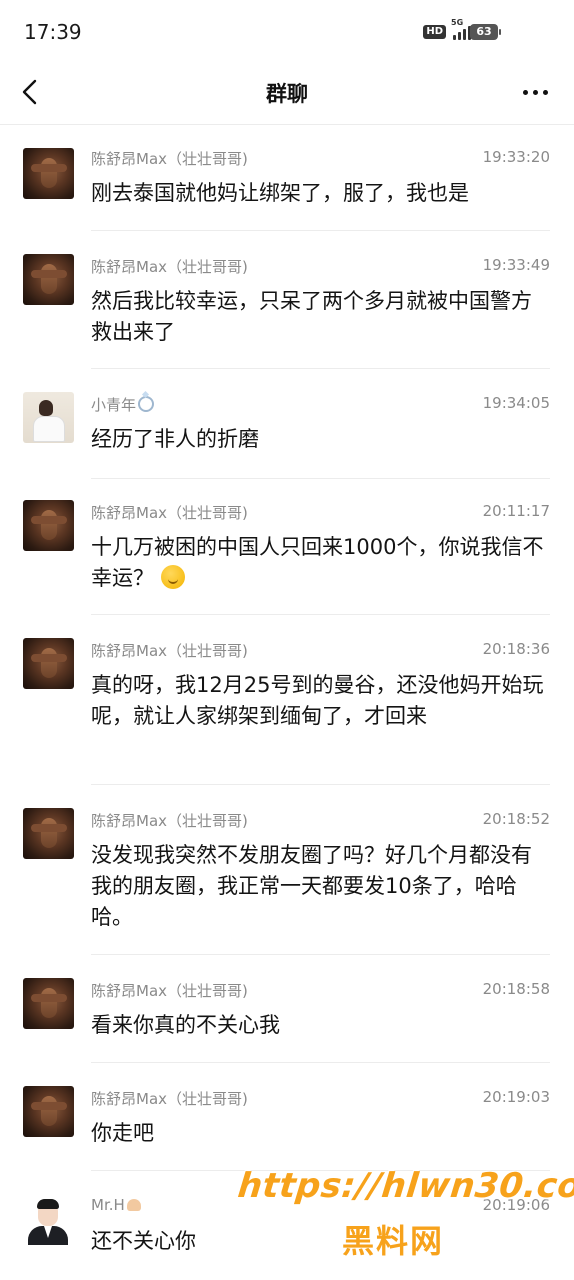 The image size is (574, 1280). I want to click on message-text: 十几万被困的中国人只回来1000个，你说我信不幸运？, so click(318, 563).